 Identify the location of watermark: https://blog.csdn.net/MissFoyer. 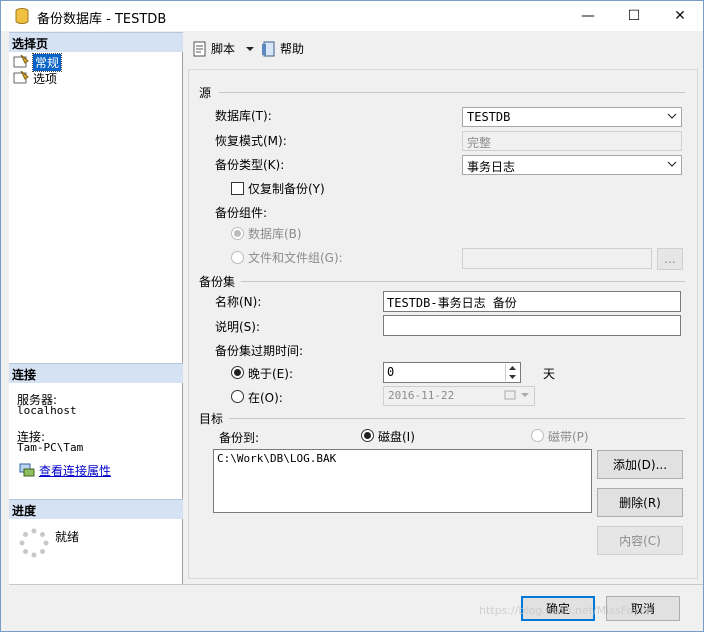
(565, 610).